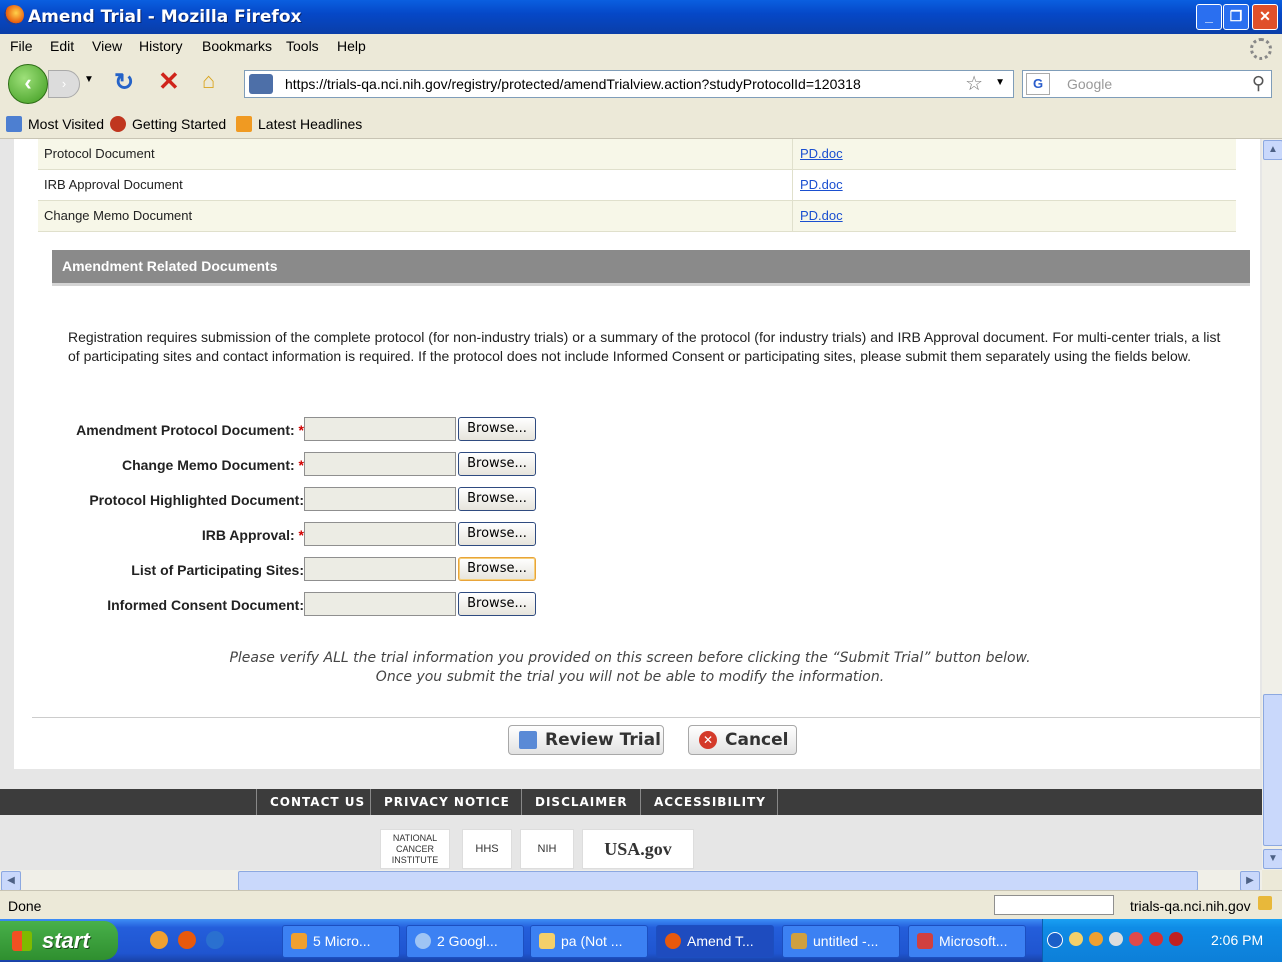 Image resolution: width=1282 pixels, height=962 pixels. What do you see at coordinates (742, 740) in the screenshot?
I see `cancel-button: ✕ Cancel` at bounding box center [742, 740].